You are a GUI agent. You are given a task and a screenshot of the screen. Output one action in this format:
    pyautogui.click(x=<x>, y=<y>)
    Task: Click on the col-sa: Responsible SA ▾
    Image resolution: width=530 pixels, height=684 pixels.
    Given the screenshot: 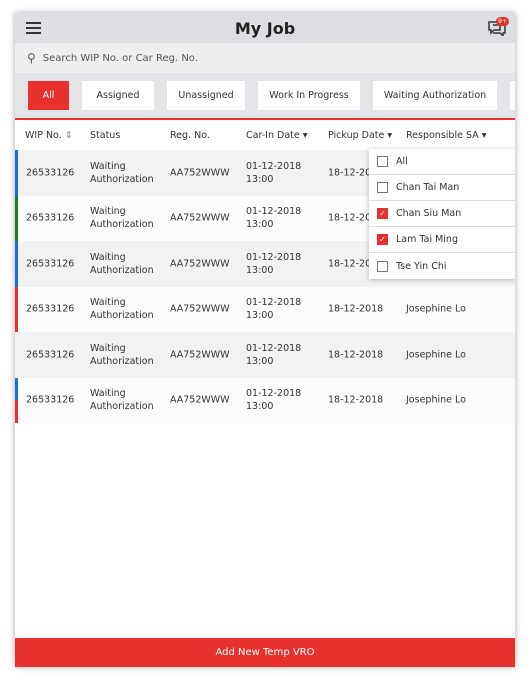 What is the action you would take?
    pyautogui.click(x=446, y=135)
    